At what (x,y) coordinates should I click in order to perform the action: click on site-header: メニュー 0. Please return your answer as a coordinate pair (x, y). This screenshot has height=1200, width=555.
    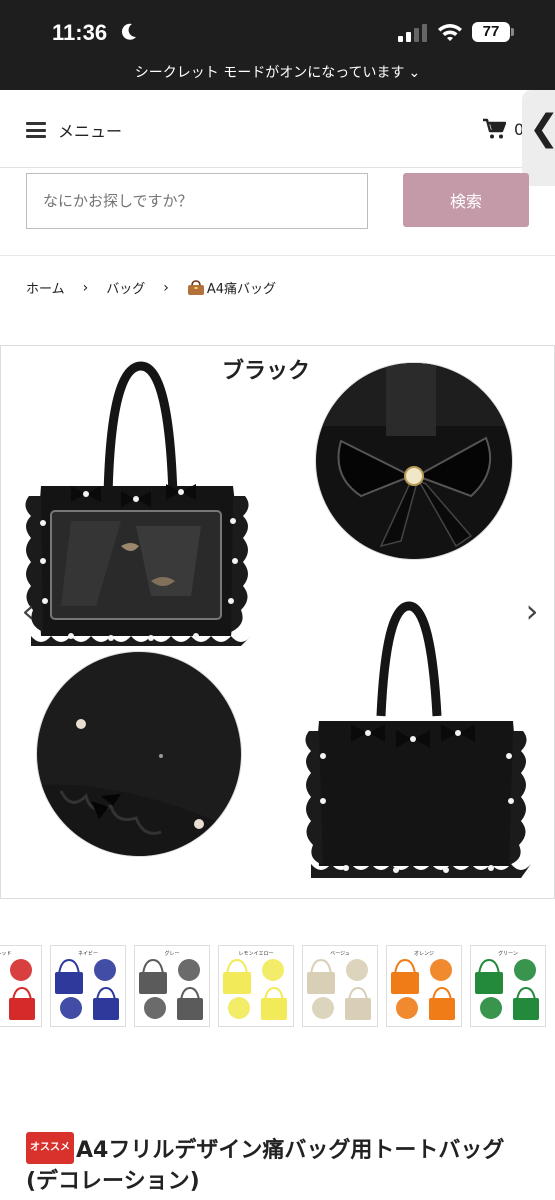
    Looking at the image, I should click on (277, 129).